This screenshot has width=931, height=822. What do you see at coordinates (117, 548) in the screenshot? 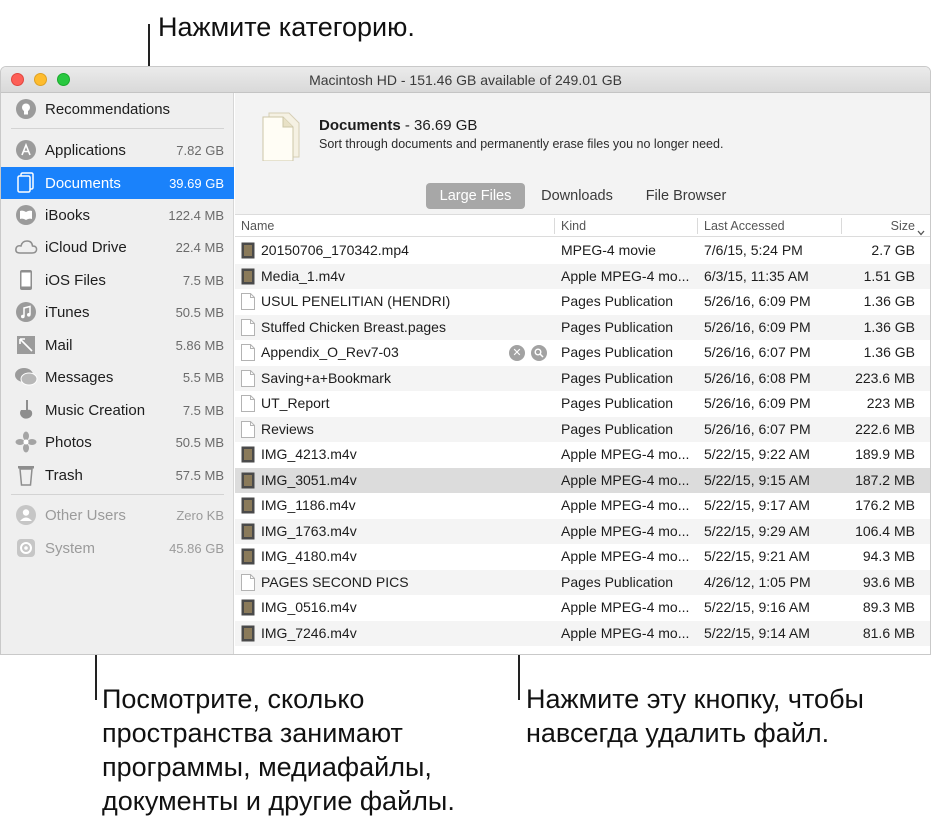
I see `sidebar-item-system: System 45.86 GB` at bounding box center [117, 548].